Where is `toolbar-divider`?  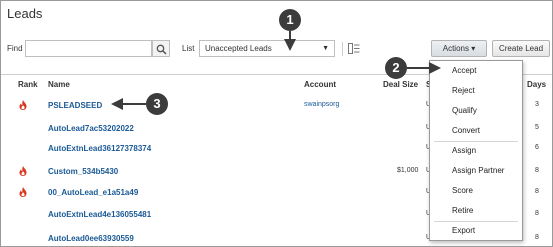
toolbar-divider is located at coordinates (342, 49).